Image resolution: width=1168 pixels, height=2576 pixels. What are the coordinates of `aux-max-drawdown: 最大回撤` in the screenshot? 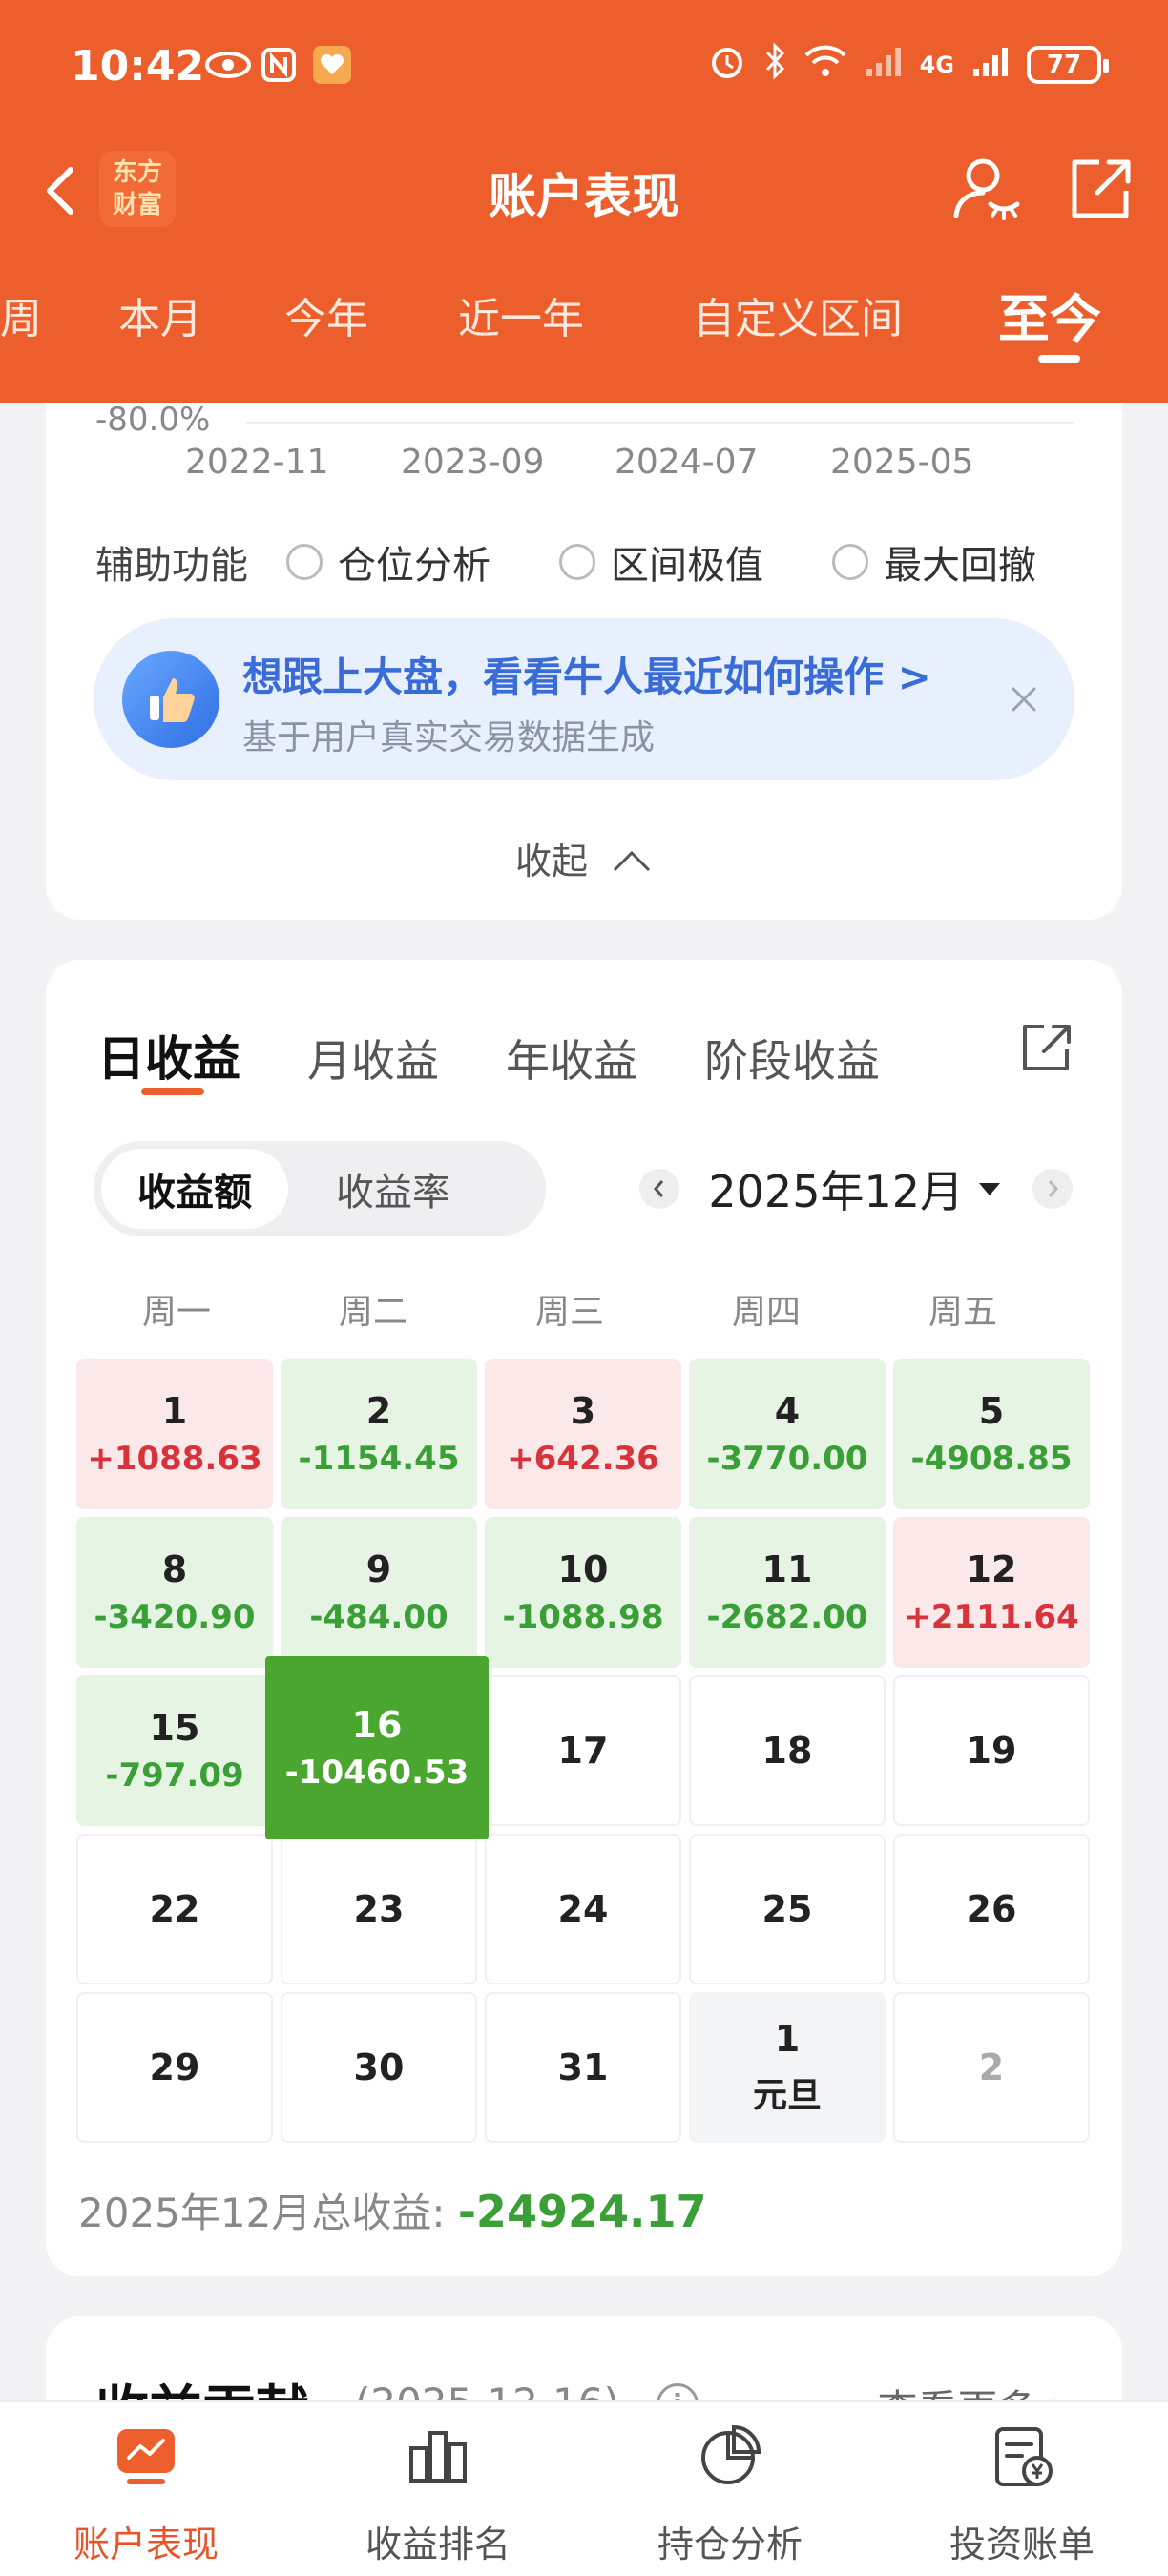 It's located at (934, 562).